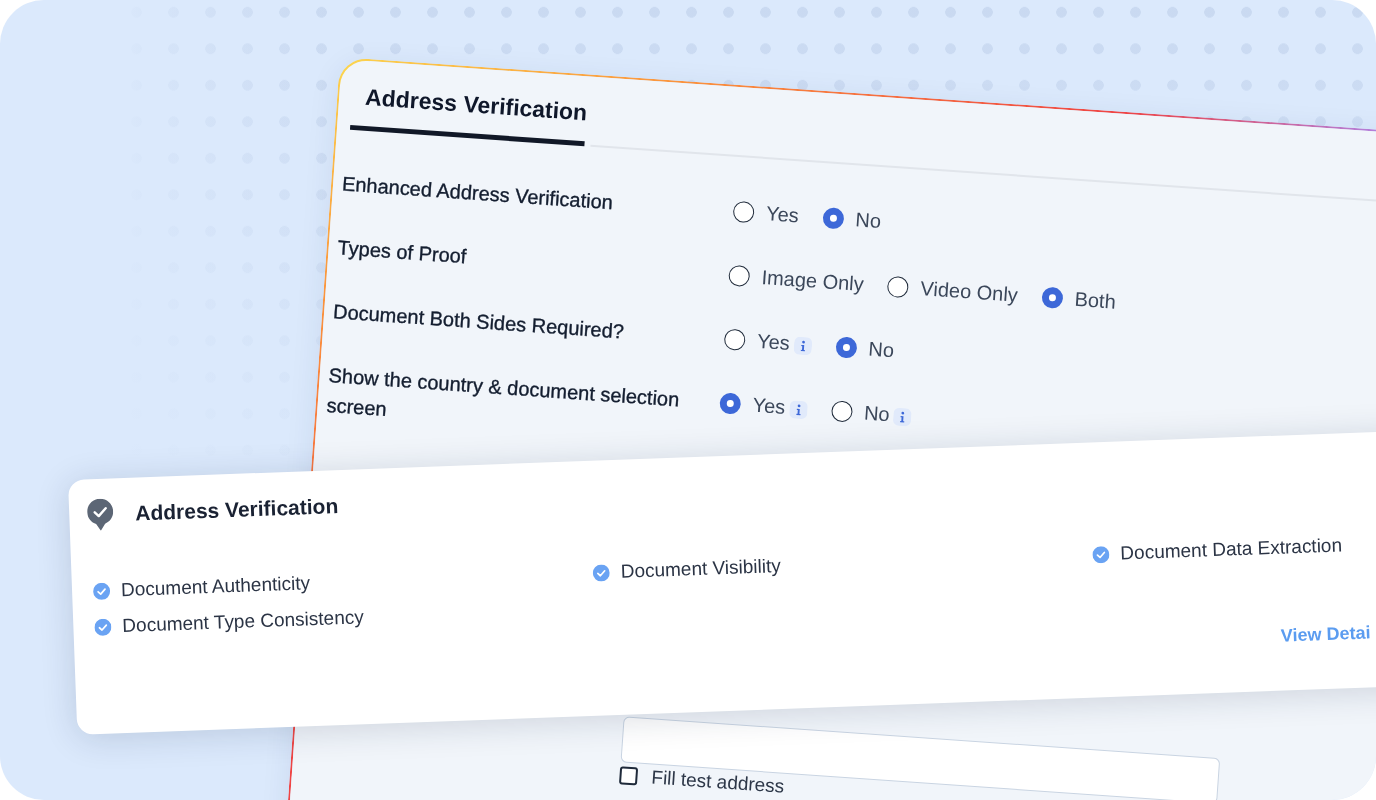 Image resolution: width=1376 pixels, height=800 pixels. I want to click on question-label: Enhanced Address Verification, so click(477, 193).